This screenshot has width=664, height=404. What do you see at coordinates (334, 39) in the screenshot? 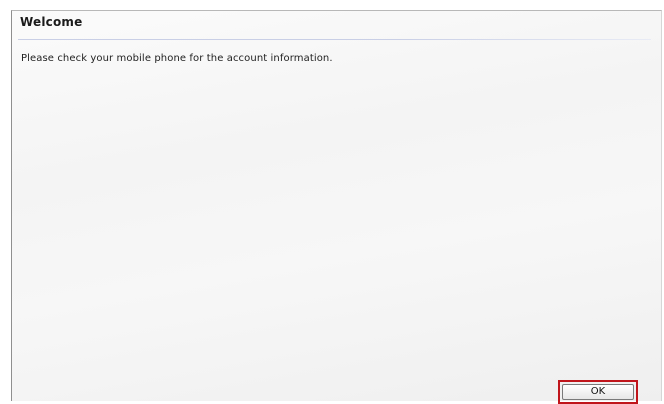
I see `title-divider` at bounding box center [334, 39].